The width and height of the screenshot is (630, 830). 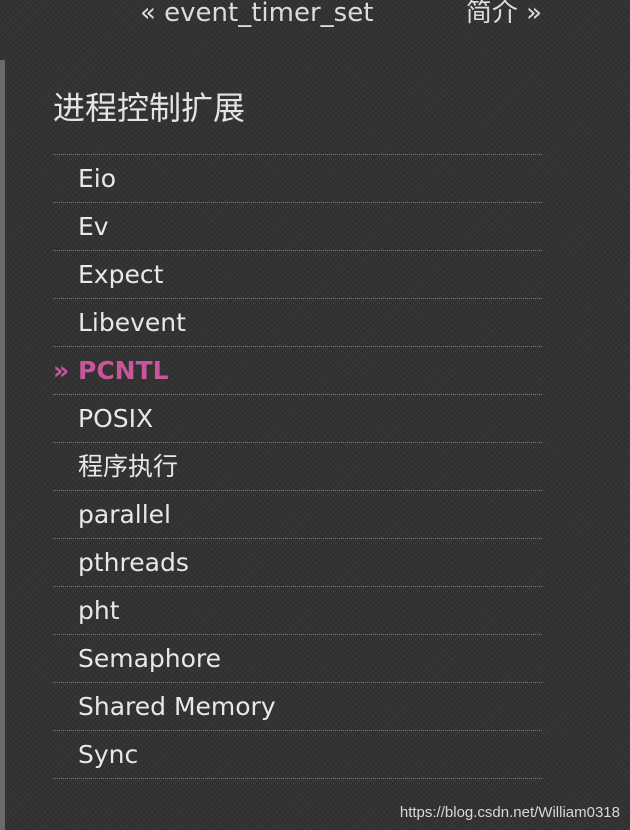 I want to click on sidebar-item-shared-memory: Shared Memory, so click(x=297, y=707).